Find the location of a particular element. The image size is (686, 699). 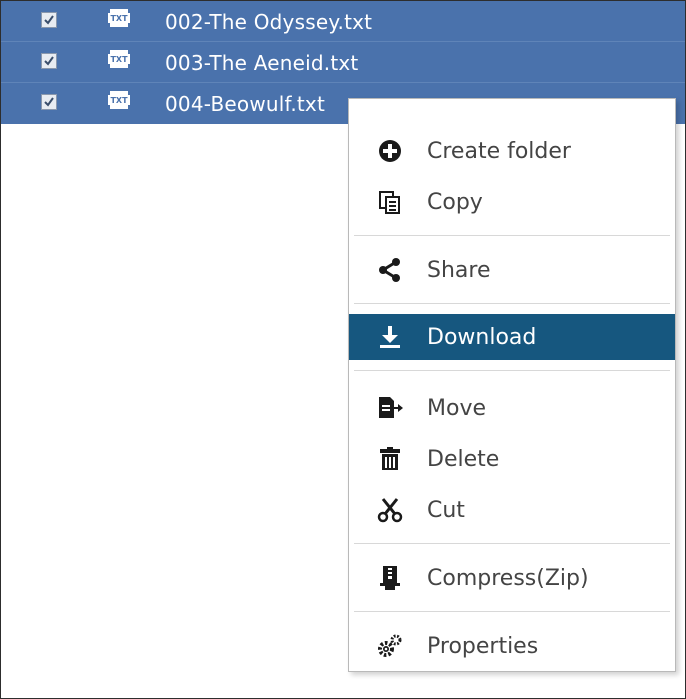

file-name: 003-The Aeneid.txt is located at coordinates (261, 63).